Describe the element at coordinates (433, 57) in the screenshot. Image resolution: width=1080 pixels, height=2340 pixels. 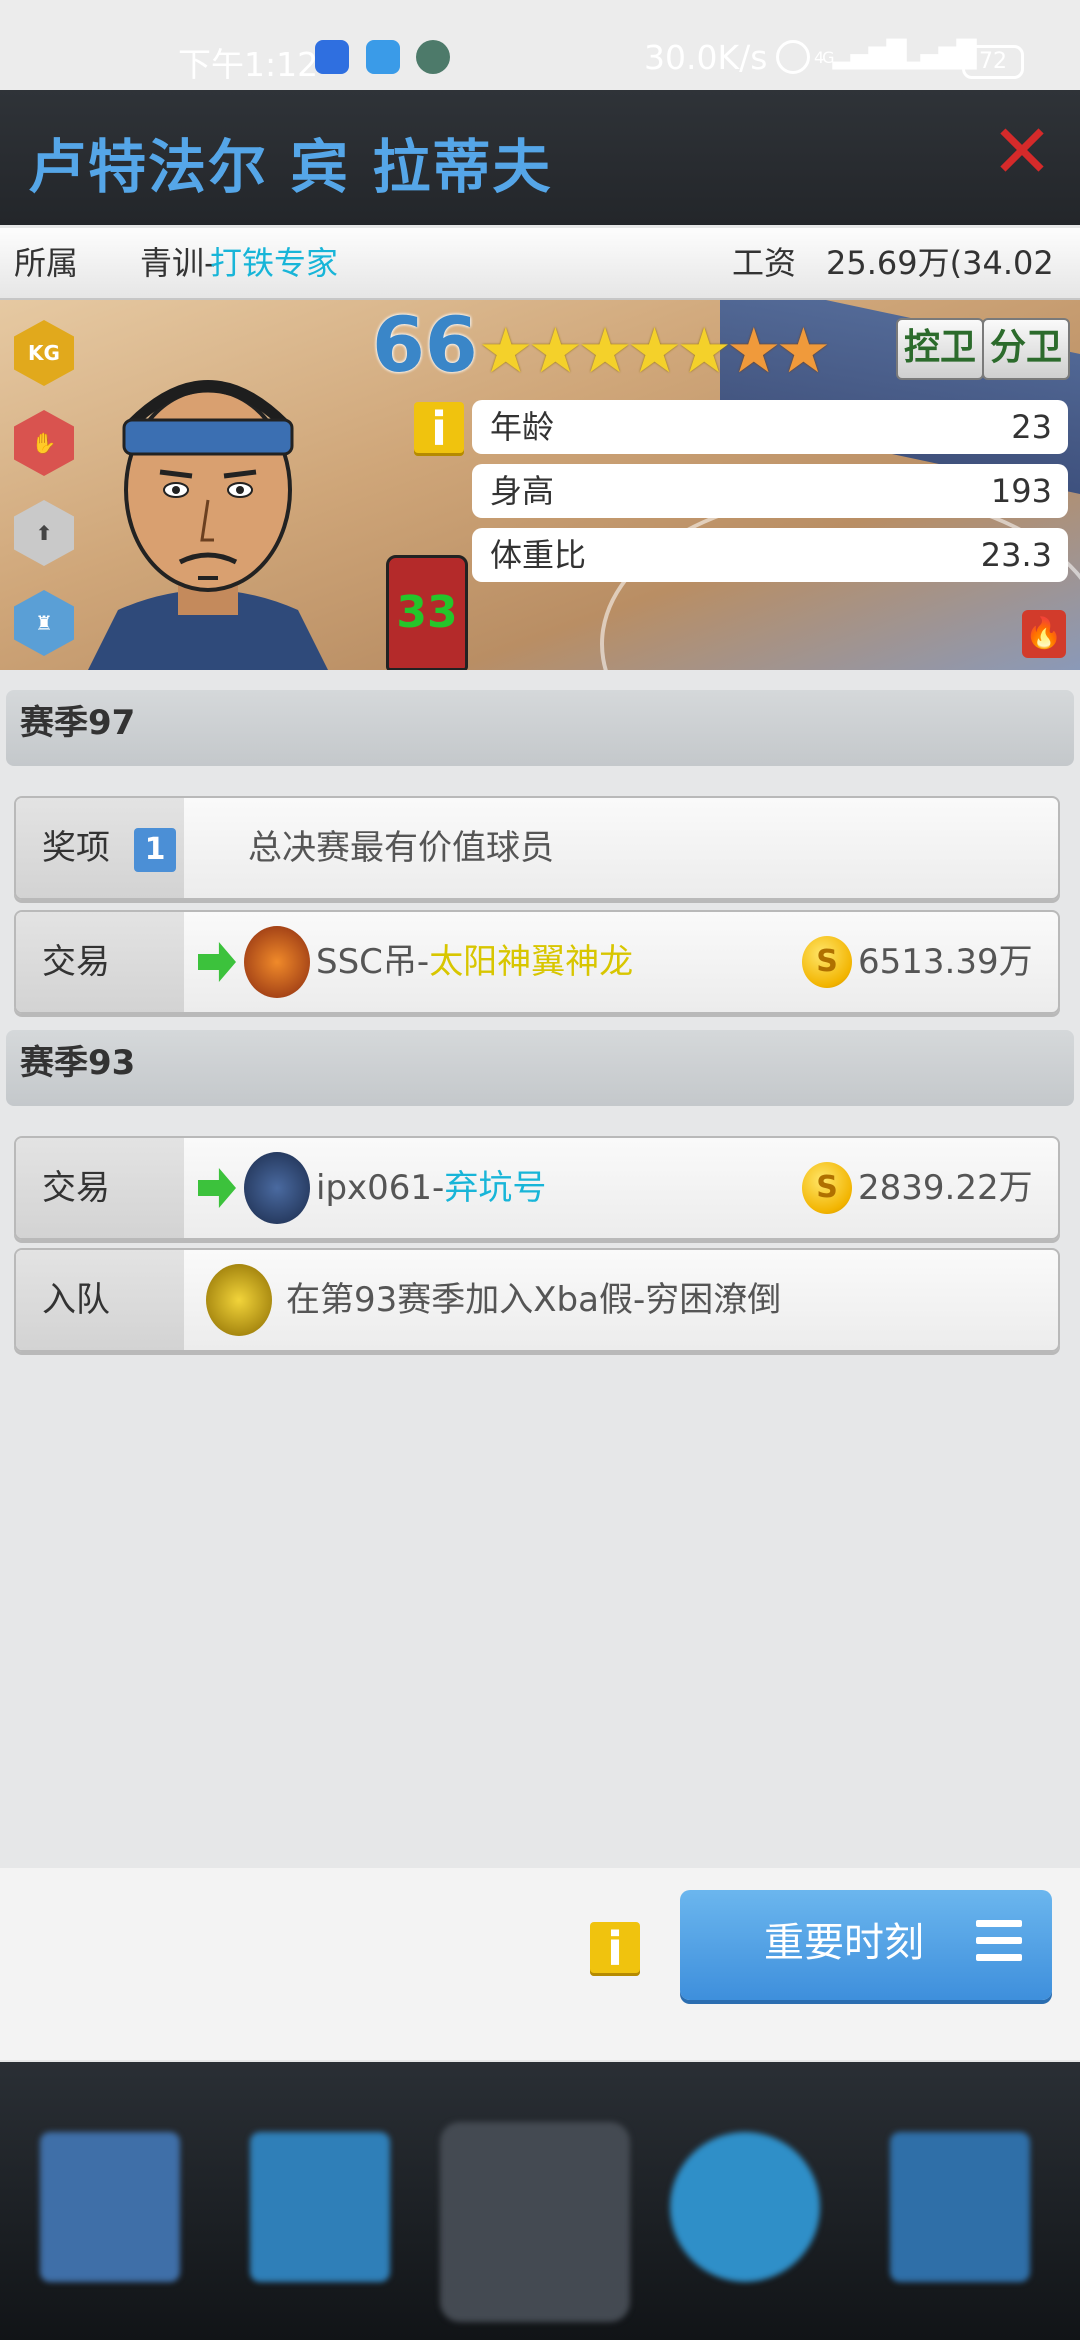
I see `avatar-notification-icon` at that location.